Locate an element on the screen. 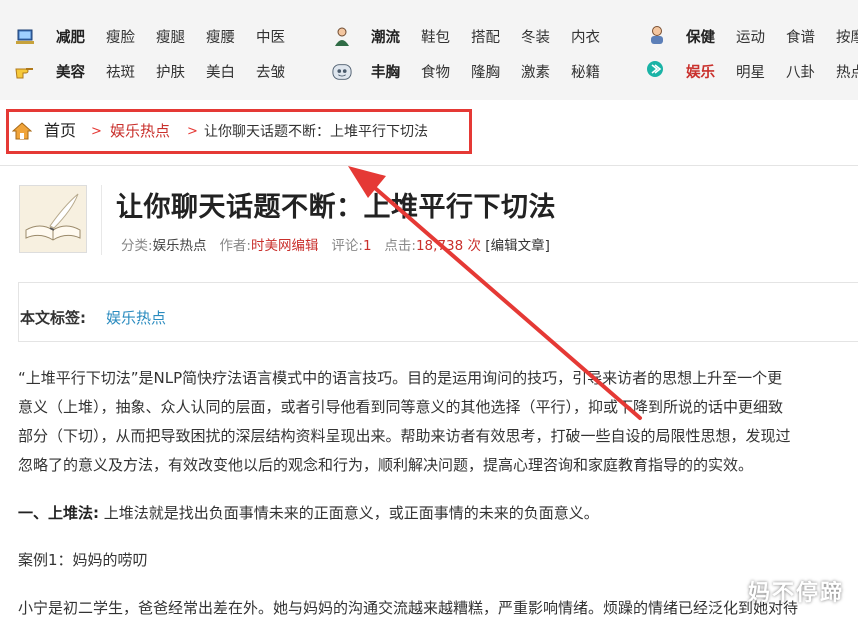 The height and width of the screenshot is (623, 858). nav-item-mingxing: 明星 is located at coordinates (750, 73).